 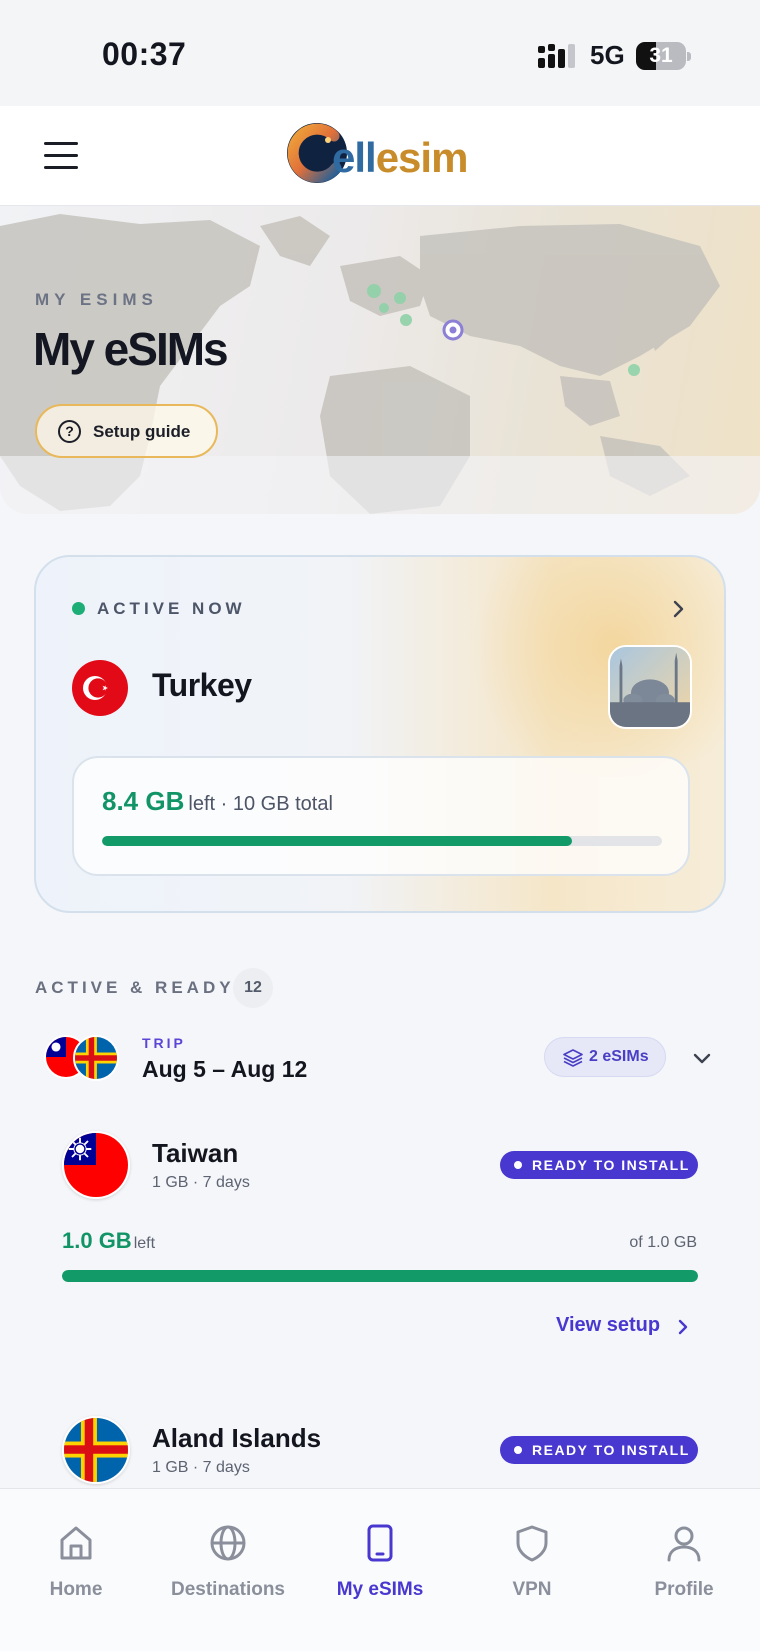 I want to click on active-usage-box: 8.4 GB left · 10 GB total, so click(x=381, y=816).